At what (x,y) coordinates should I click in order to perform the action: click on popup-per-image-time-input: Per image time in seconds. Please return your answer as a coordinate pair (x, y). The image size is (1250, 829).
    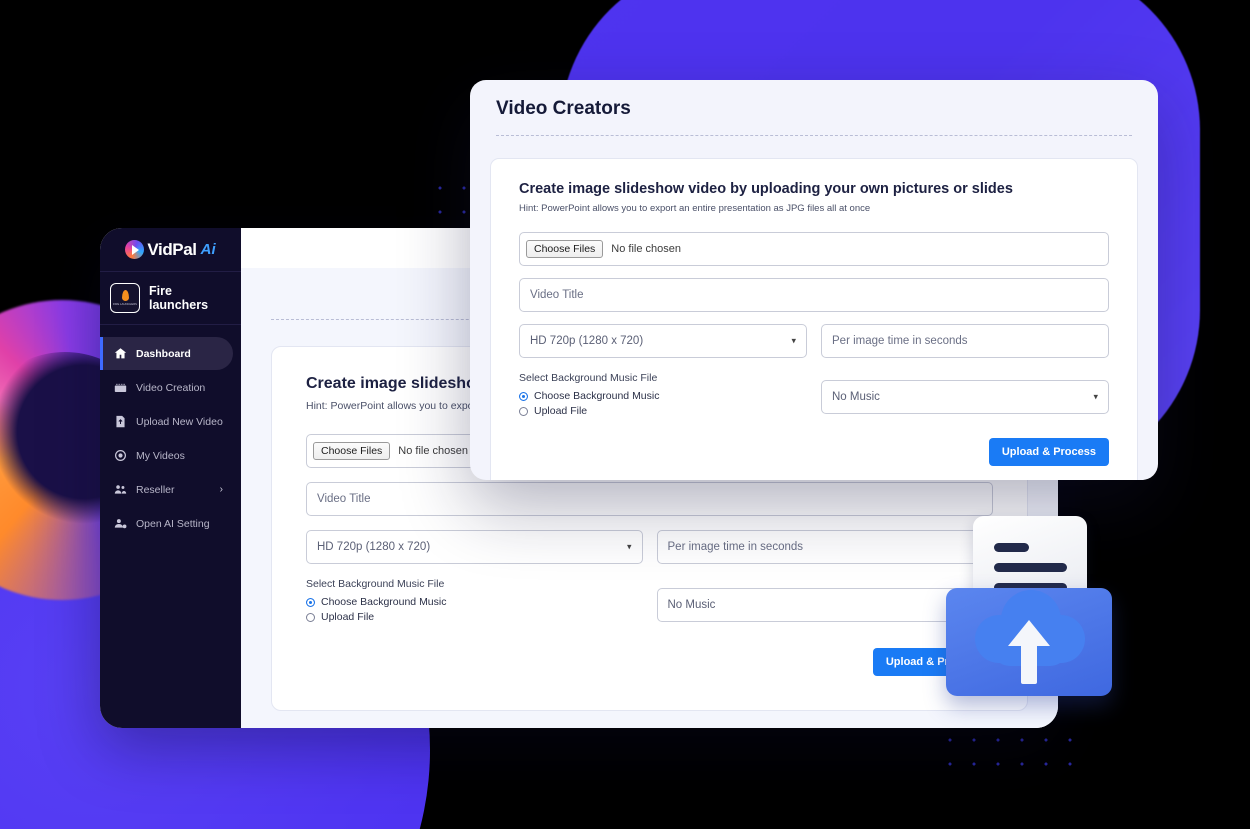
    Looking at the image, I should click on (965, 341).